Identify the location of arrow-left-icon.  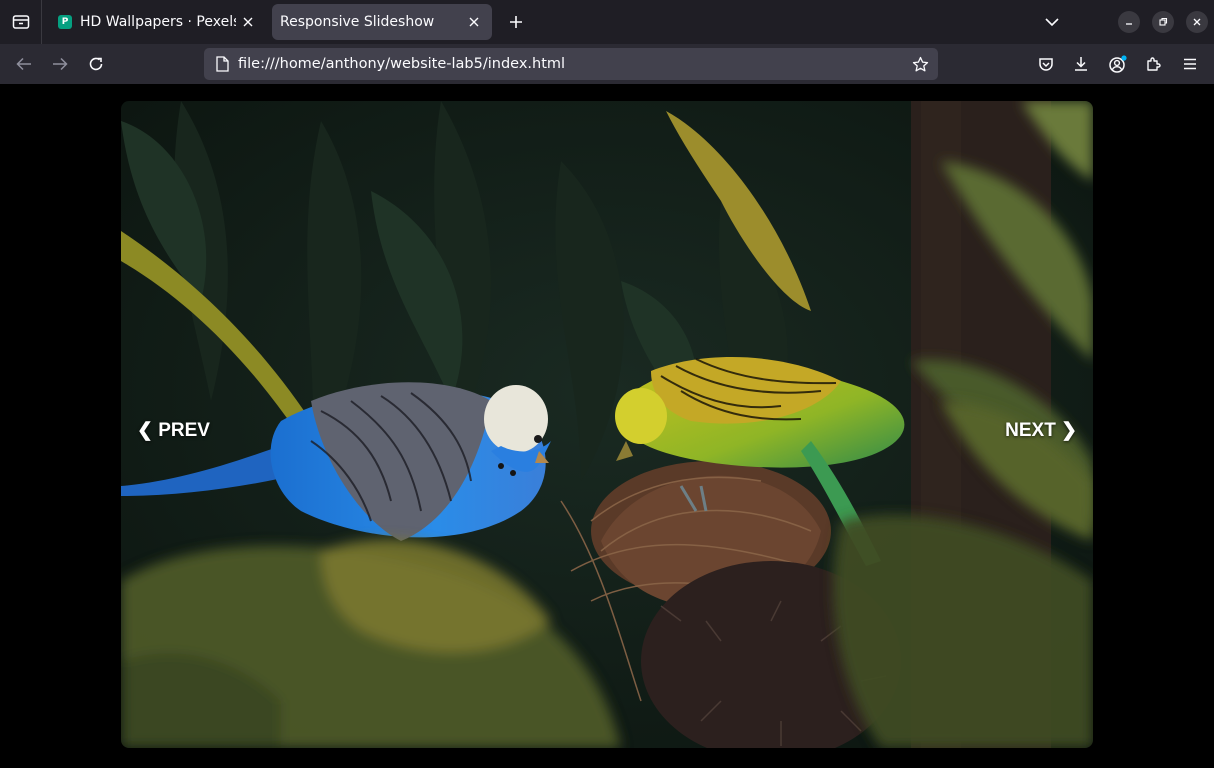
(23, 64).